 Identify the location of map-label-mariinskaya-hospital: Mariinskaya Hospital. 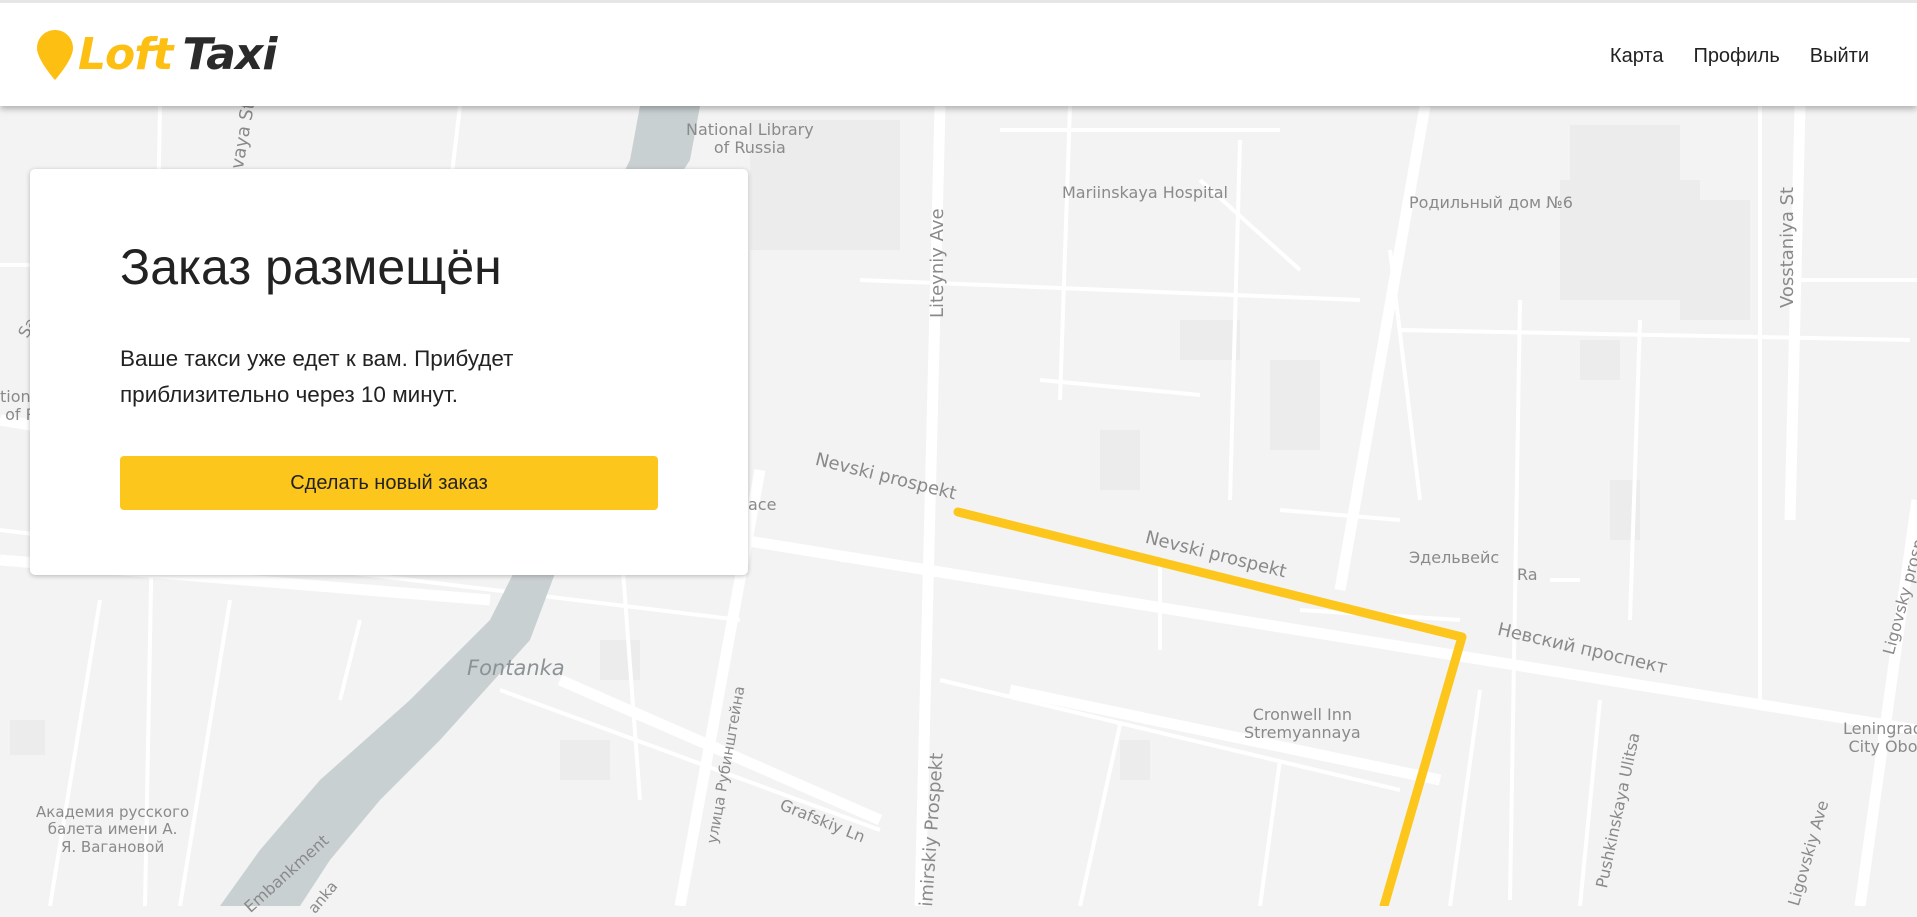
(1145, 192).